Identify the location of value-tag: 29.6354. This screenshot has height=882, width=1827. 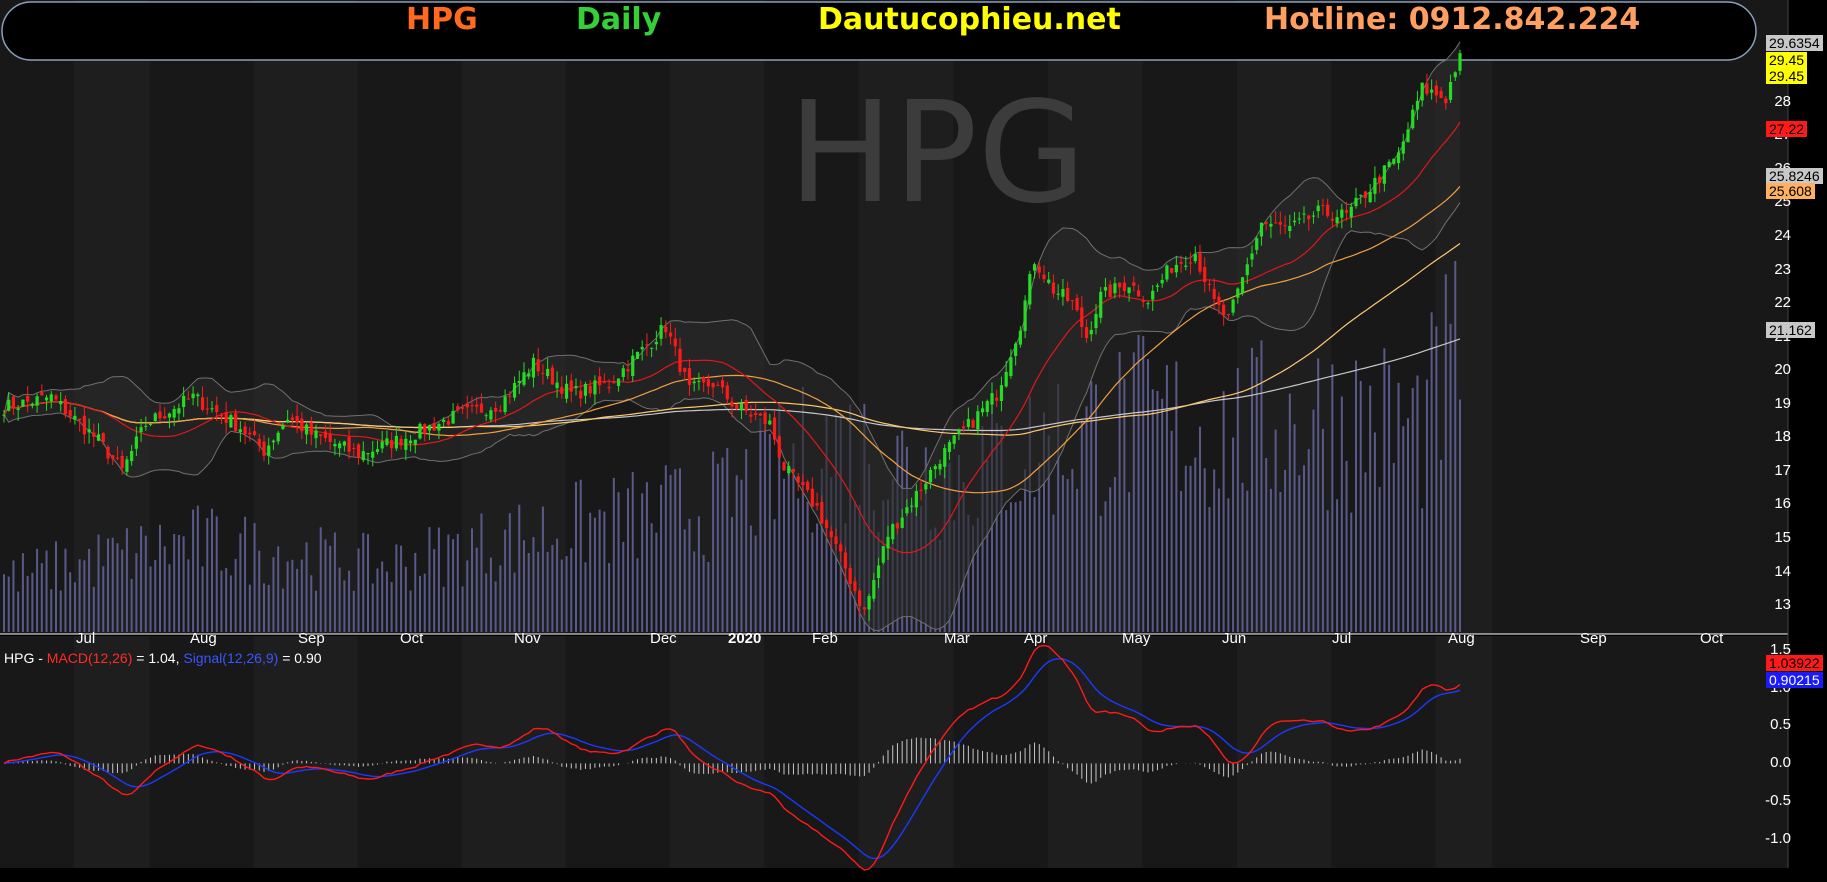
(1794, 43).